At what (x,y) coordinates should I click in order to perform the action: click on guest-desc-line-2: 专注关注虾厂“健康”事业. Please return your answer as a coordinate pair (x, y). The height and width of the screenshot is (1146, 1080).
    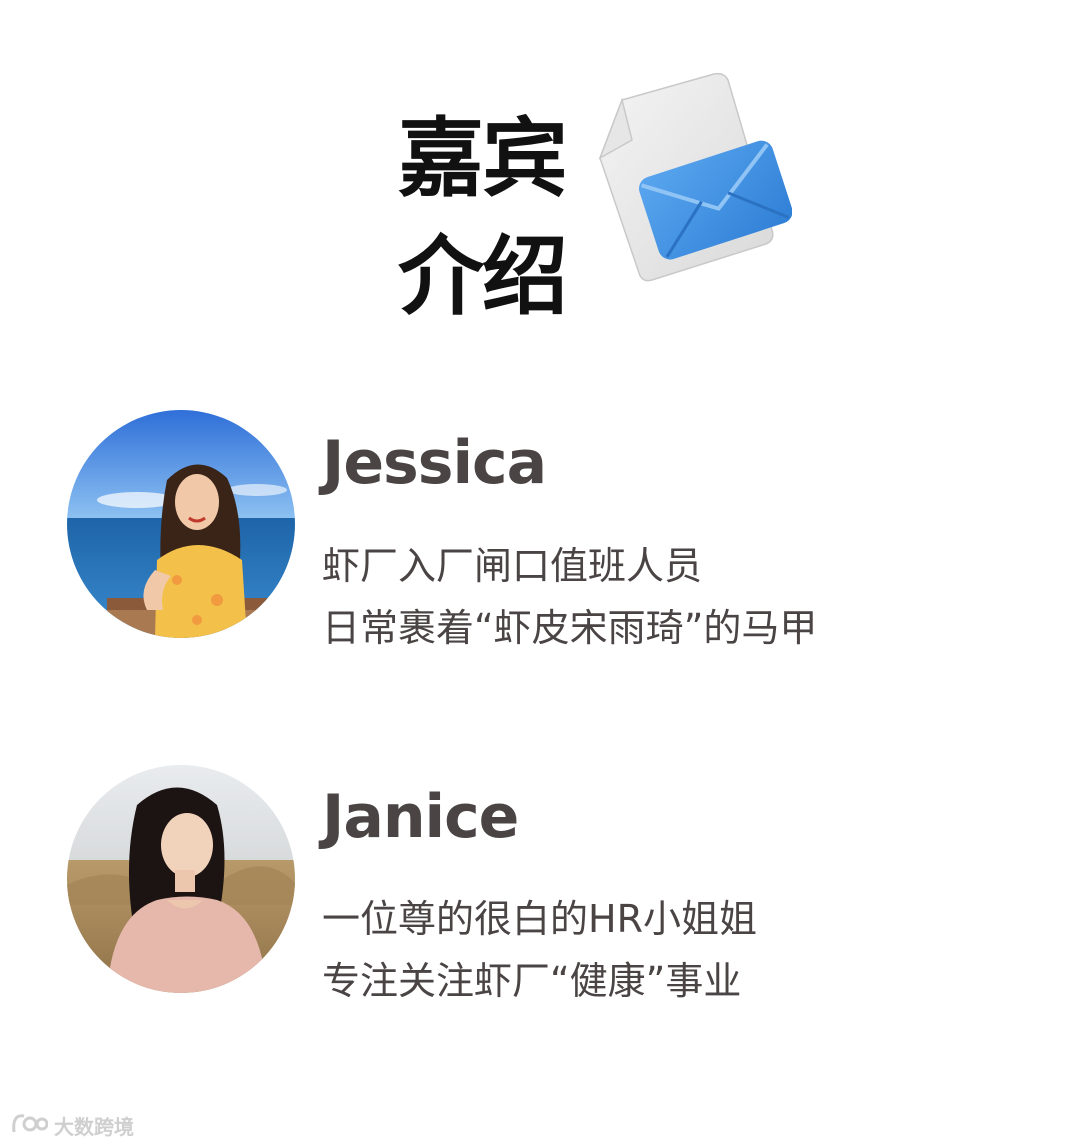
    Looking at the image, I should click on (532, 981).